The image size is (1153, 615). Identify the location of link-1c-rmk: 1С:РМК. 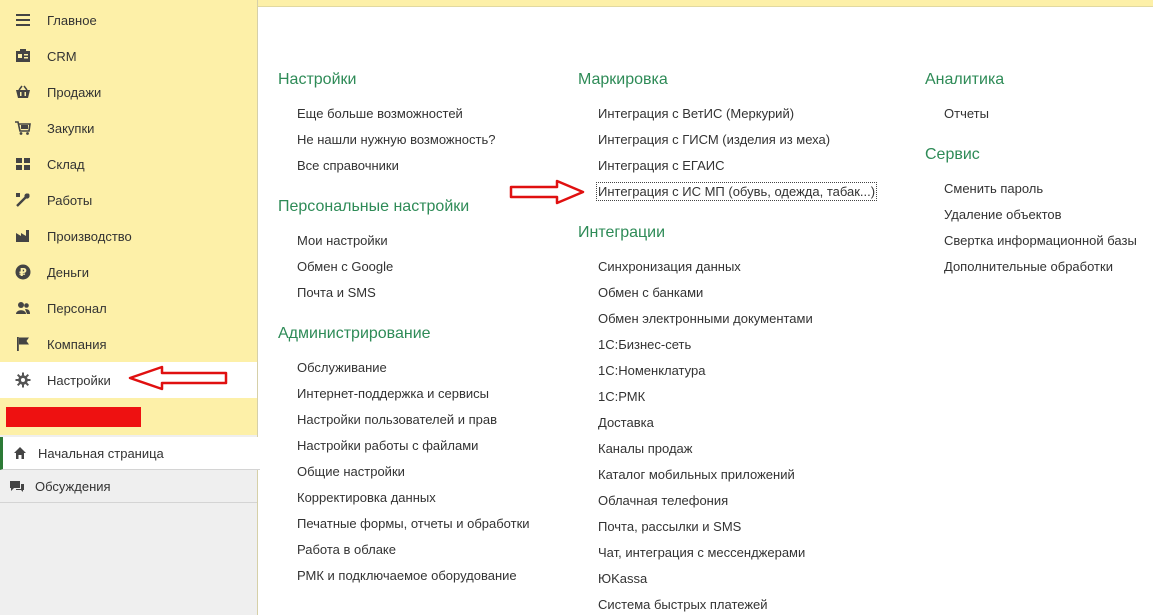
(621, 396).